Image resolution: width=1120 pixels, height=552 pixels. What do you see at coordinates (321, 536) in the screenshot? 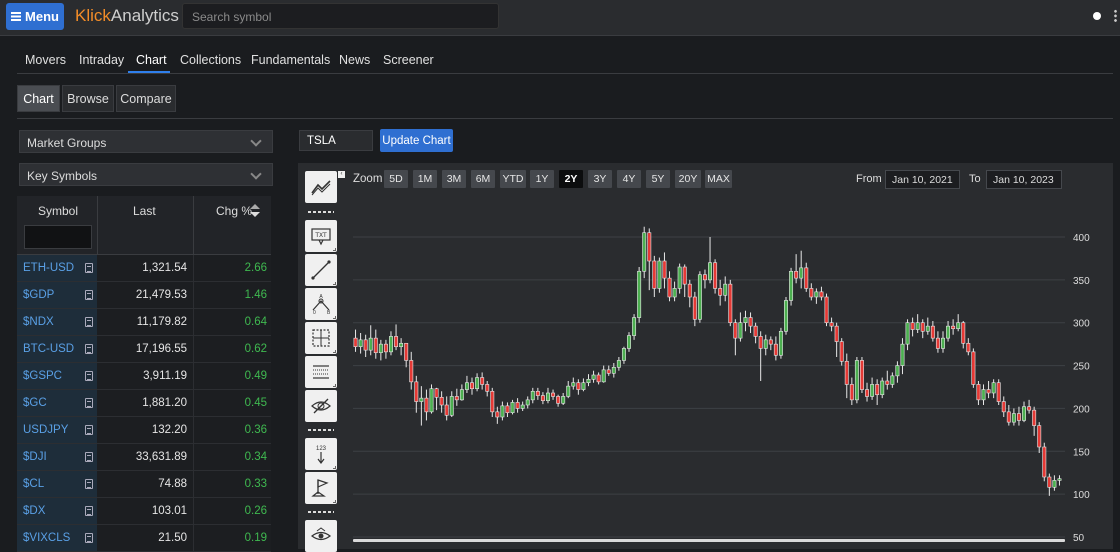
I see `eye-pan-icon` at bounding box center [321, 536].